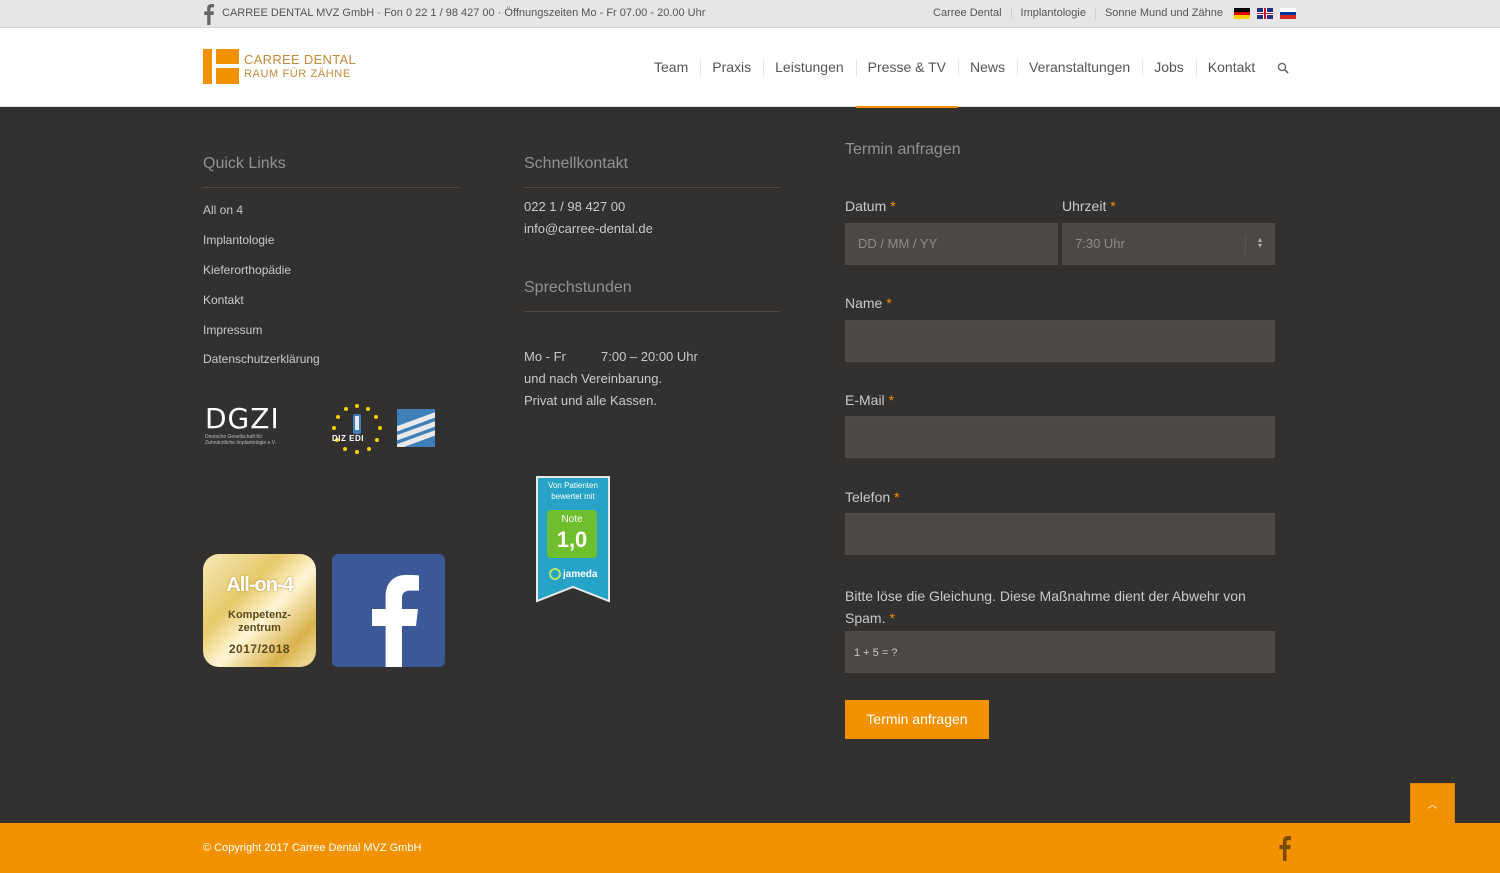 This screenshot has width=1500, height=873. What do you see at coordinates (1168, 244) in the screenshot?
I see `time-select: 7:30 Uhr ▴ ▾` at bounding box center [1168, 244].